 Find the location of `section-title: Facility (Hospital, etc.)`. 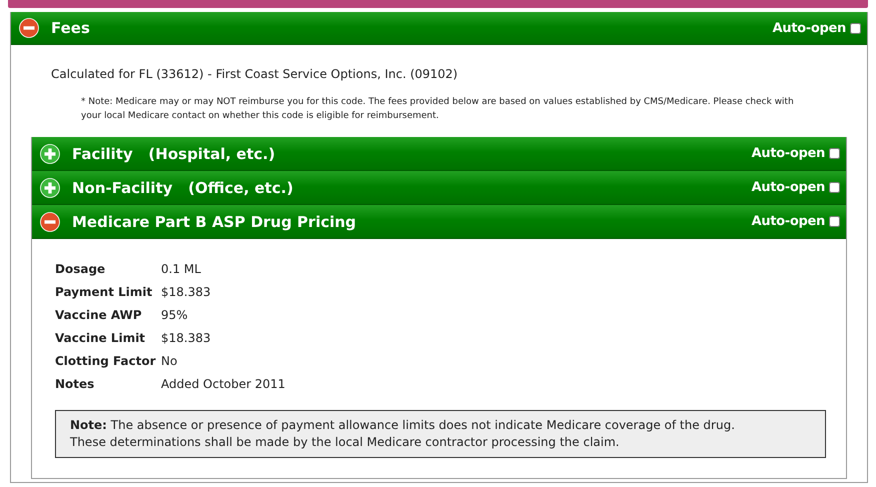

section-title: Facility (Hospital, etc.) is located at coordinates (174, 153).